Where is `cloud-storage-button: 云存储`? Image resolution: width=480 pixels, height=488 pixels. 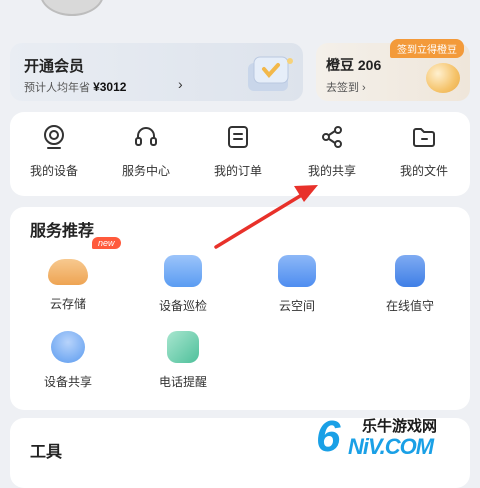
cloud-storage-button: 云存储 is located at coordinates (68, 283).